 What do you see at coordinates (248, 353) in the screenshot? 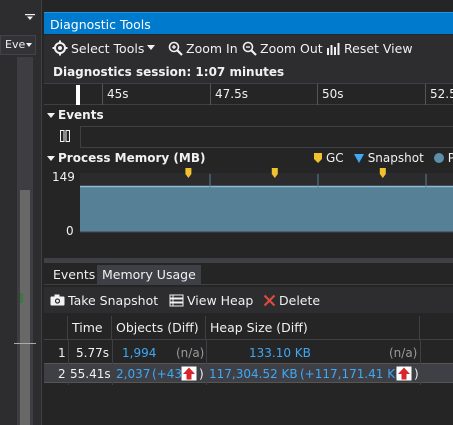
I see `table-row: 1 5.77s 1,994 (n/a) 133.10 KB (n/a)` at bounding box center [248, 353].